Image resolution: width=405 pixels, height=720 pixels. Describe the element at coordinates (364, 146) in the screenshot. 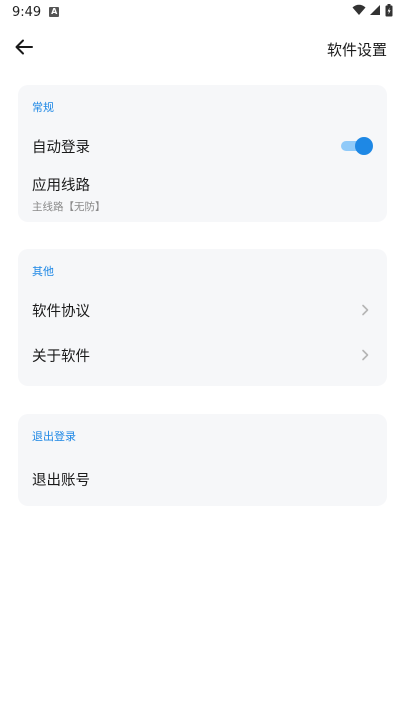

I see `toggle-knob` at that location.